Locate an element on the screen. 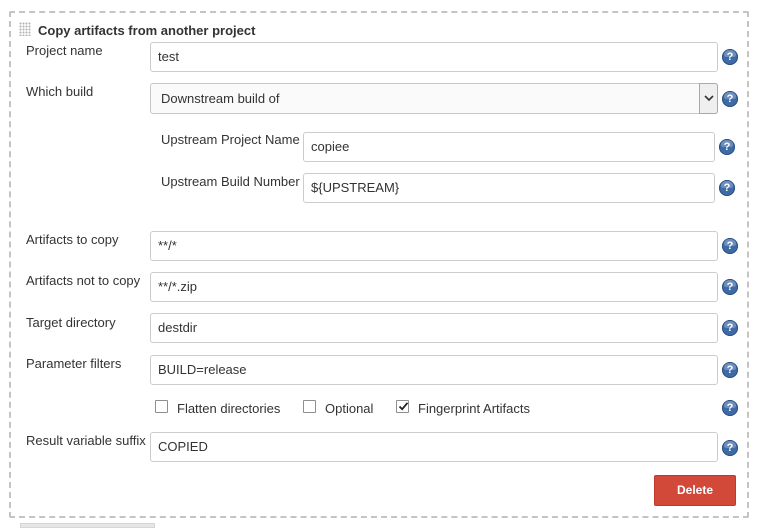 The width and height of the screenshot is (761, 528). artifacts-not-to-copy-input: **/*.zip is located at coordinates (434, 287).